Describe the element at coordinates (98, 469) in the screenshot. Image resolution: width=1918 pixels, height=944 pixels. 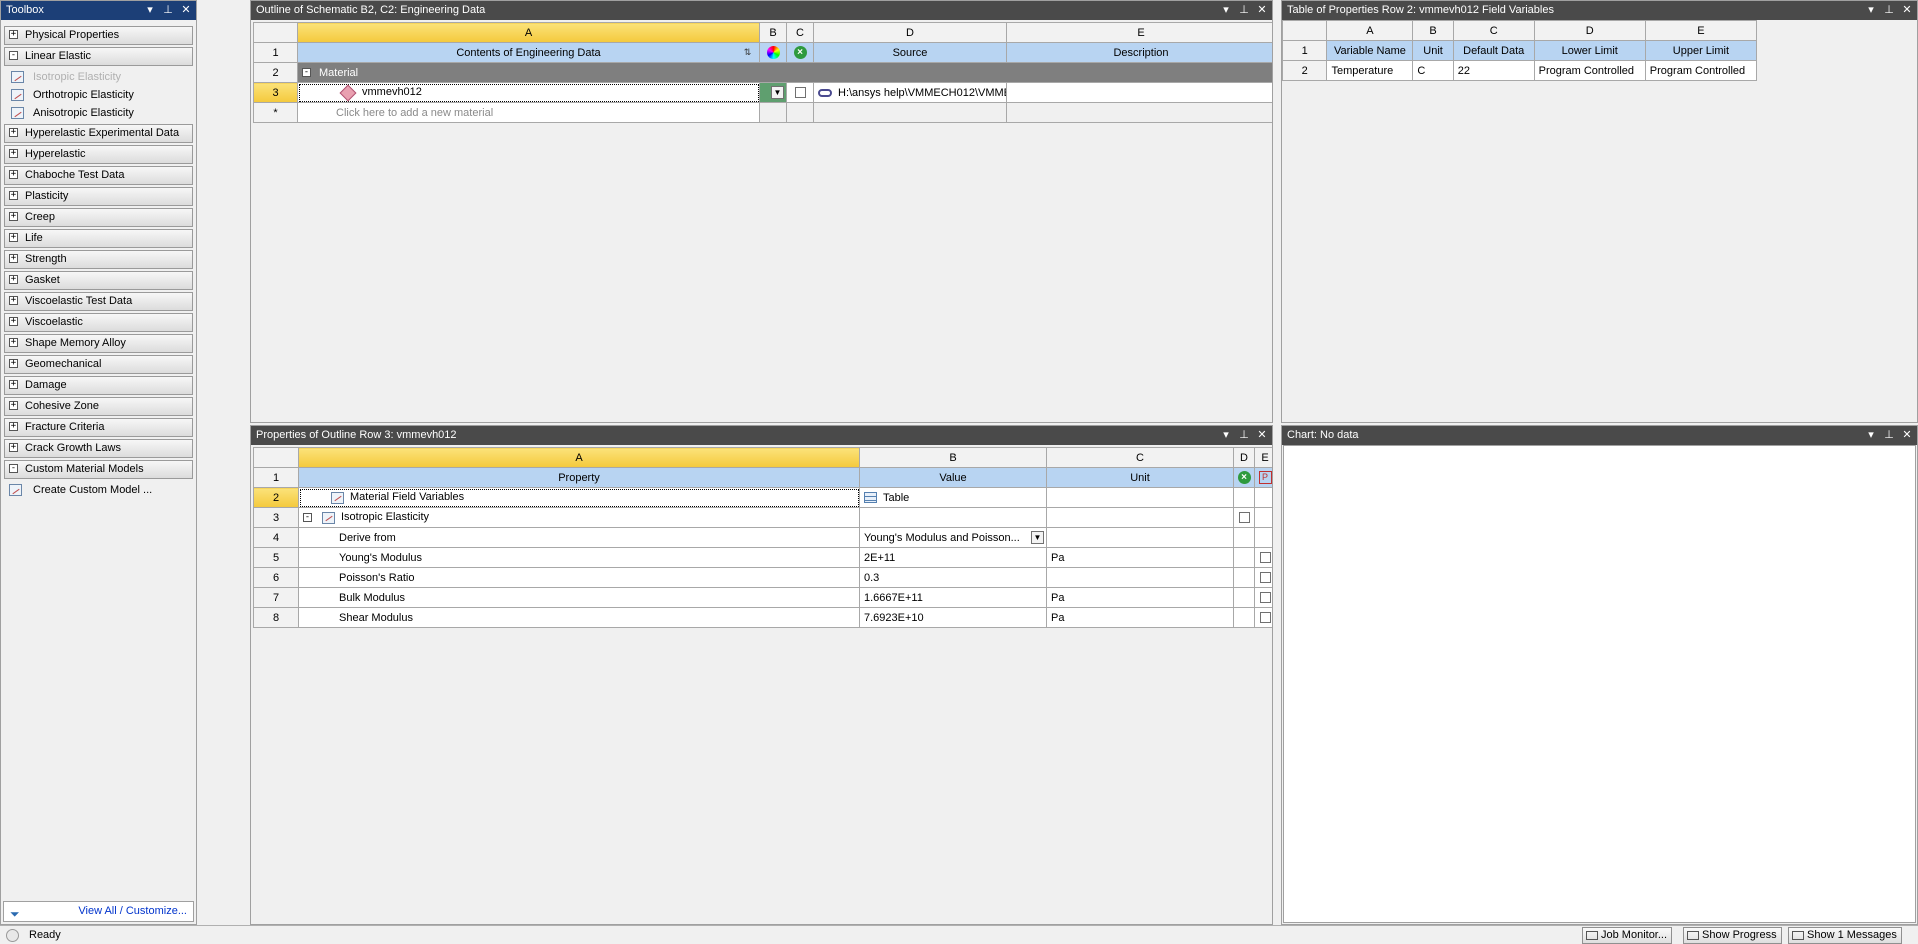
I see `toolbox-category-custom-material-models: - Custom Material Models` at that location.